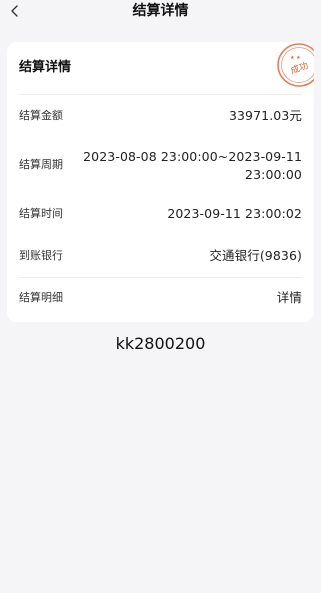 Image resolution: width=321 pixels, height=593 pixels. I want to click on row-settlement-details: 结算明细 详情, so click(160, 298).